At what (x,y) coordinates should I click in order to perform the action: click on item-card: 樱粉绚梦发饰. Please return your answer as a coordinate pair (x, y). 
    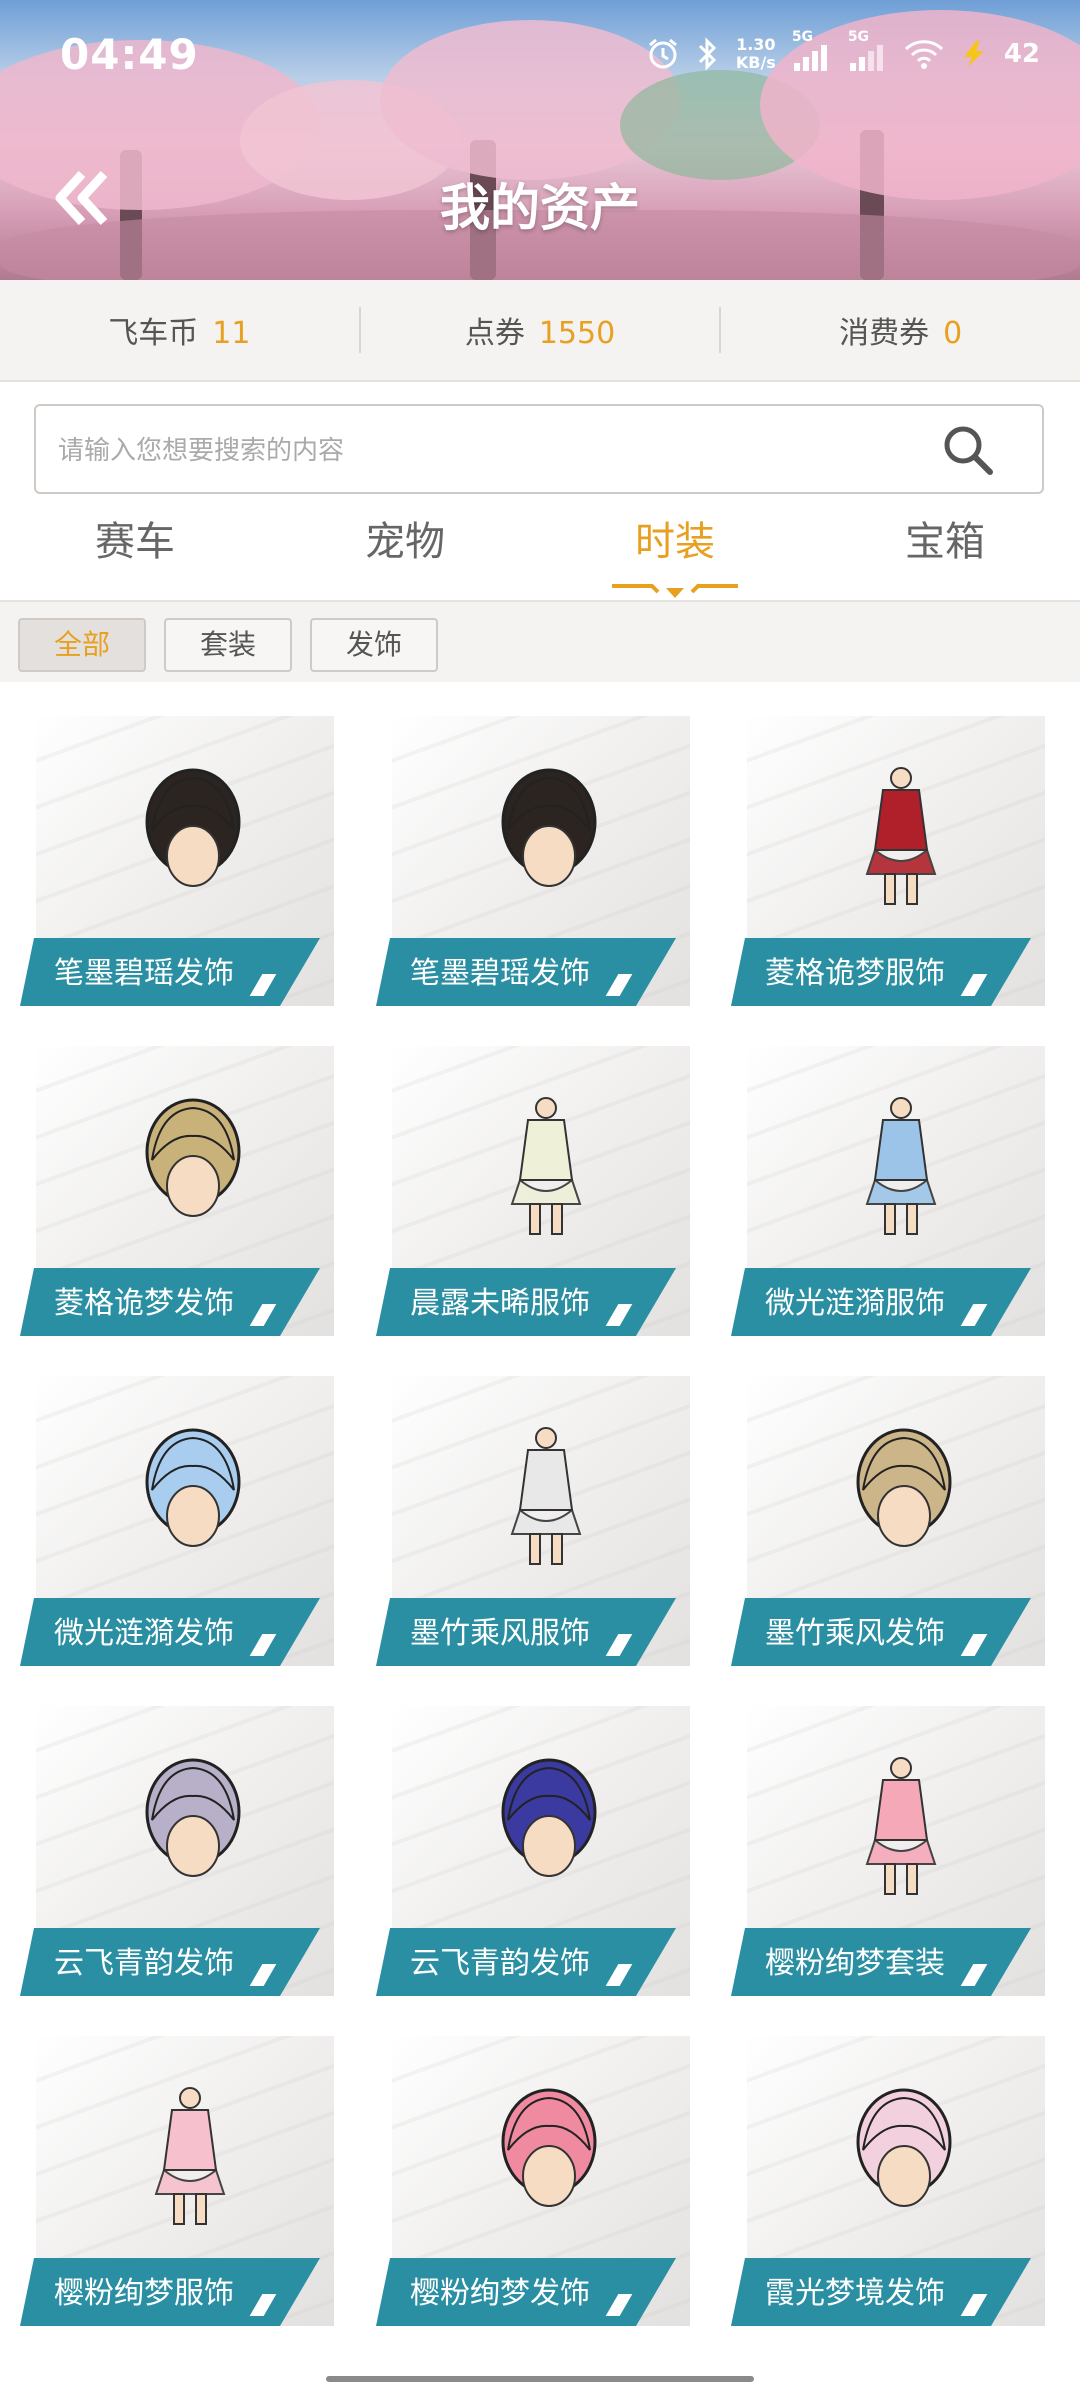
    Looking at the image, I should click on (534, 2180).